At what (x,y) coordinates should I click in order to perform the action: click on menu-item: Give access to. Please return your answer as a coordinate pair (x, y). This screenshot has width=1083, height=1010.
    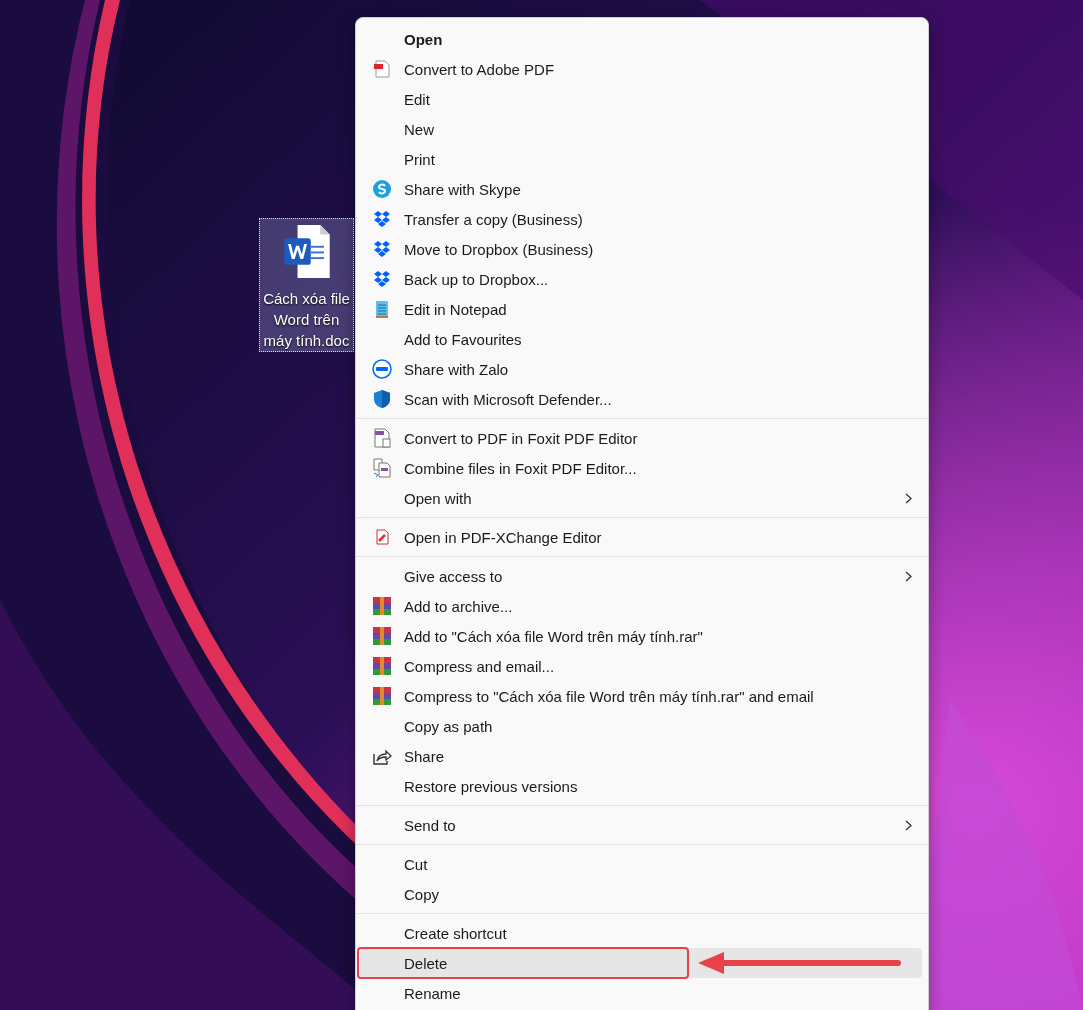
    Looking at the image, I should click on (641, 576).